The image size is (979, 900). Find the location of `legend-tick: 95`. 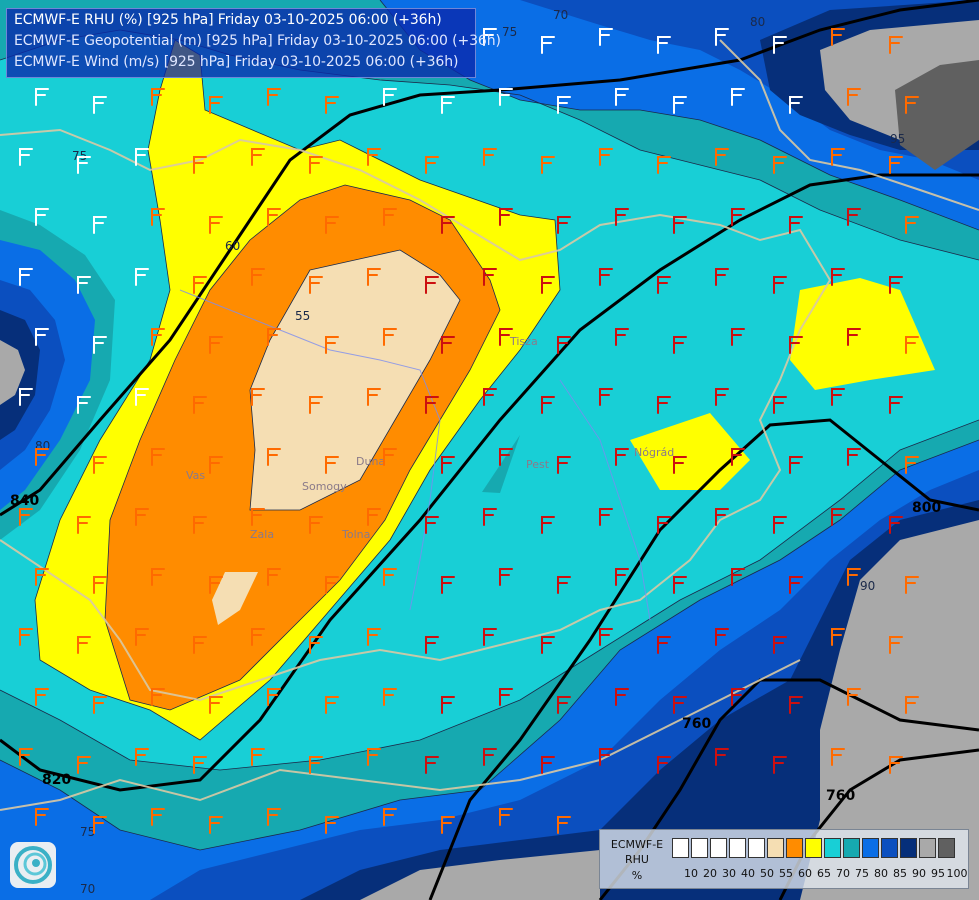

legend-tick: 95 is located at coordinates (938, 873).